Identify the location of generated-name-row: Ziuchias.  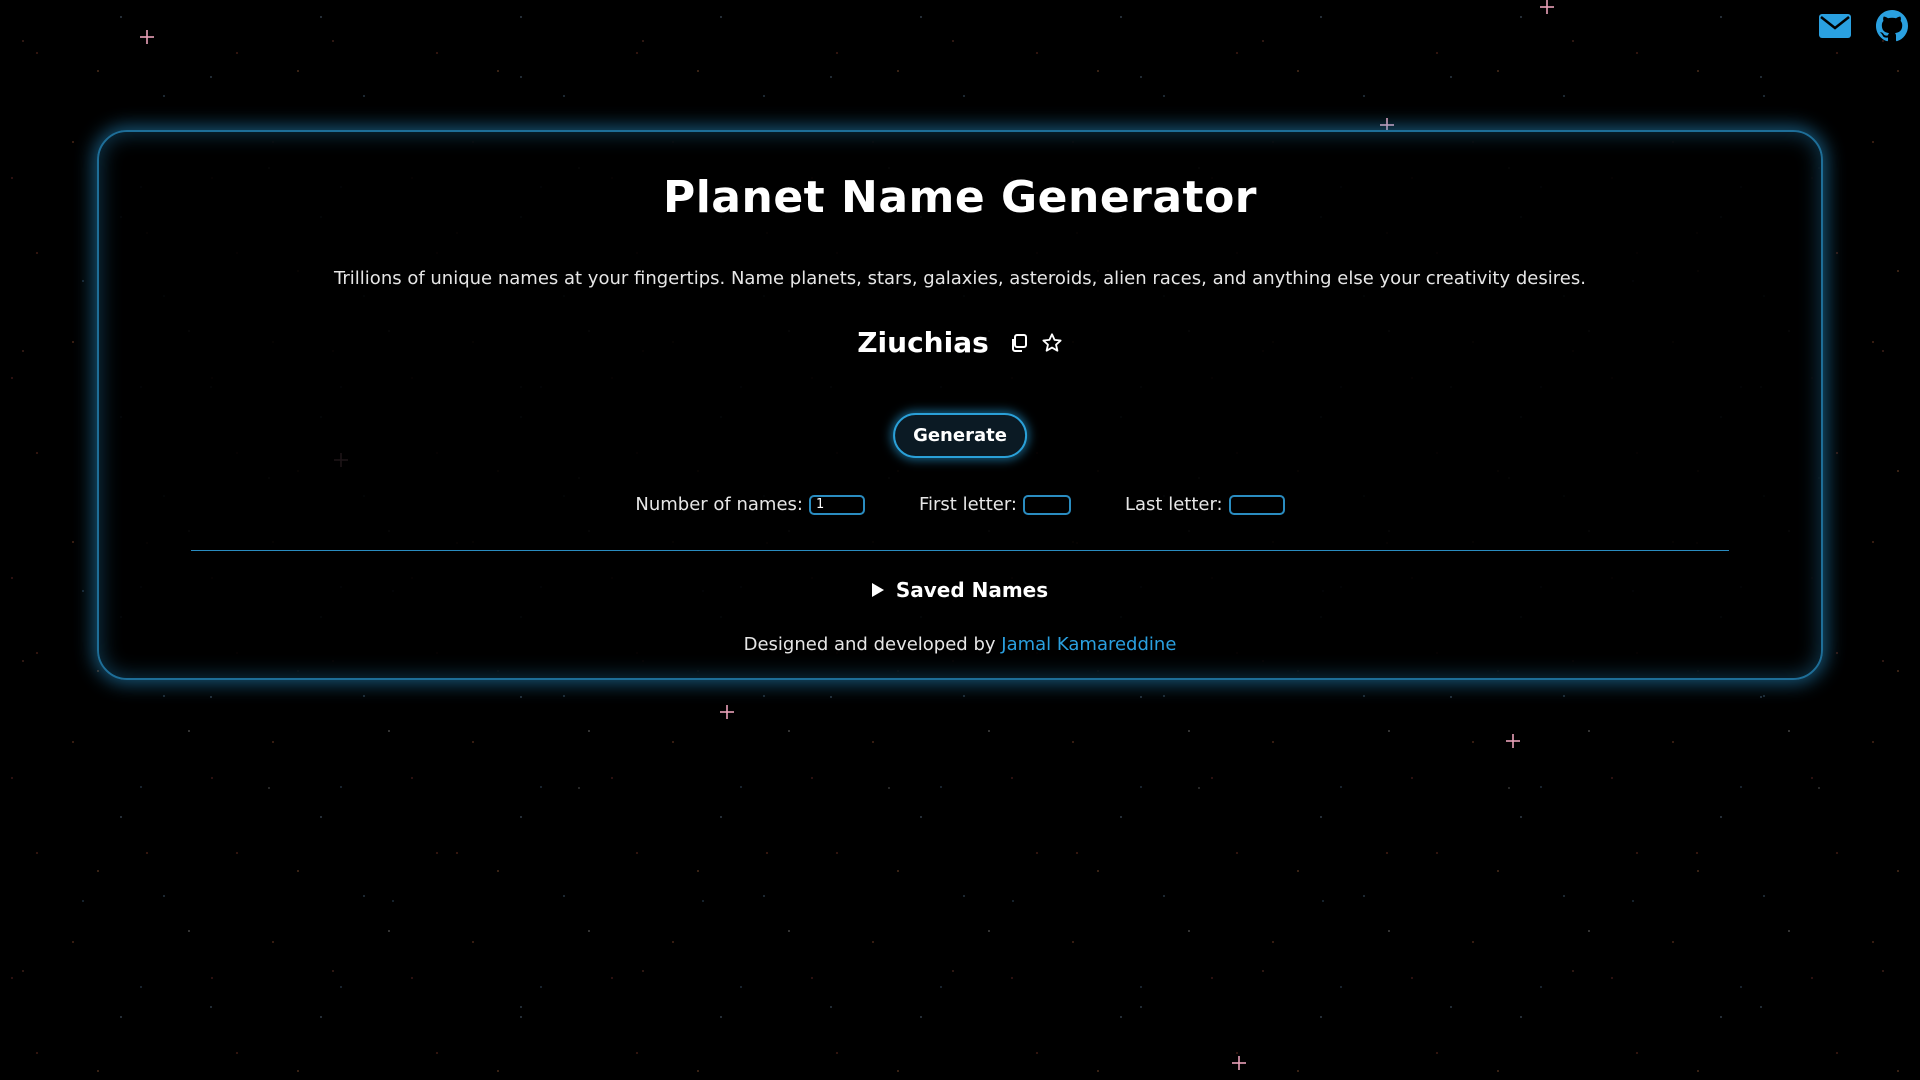
(960, 342).